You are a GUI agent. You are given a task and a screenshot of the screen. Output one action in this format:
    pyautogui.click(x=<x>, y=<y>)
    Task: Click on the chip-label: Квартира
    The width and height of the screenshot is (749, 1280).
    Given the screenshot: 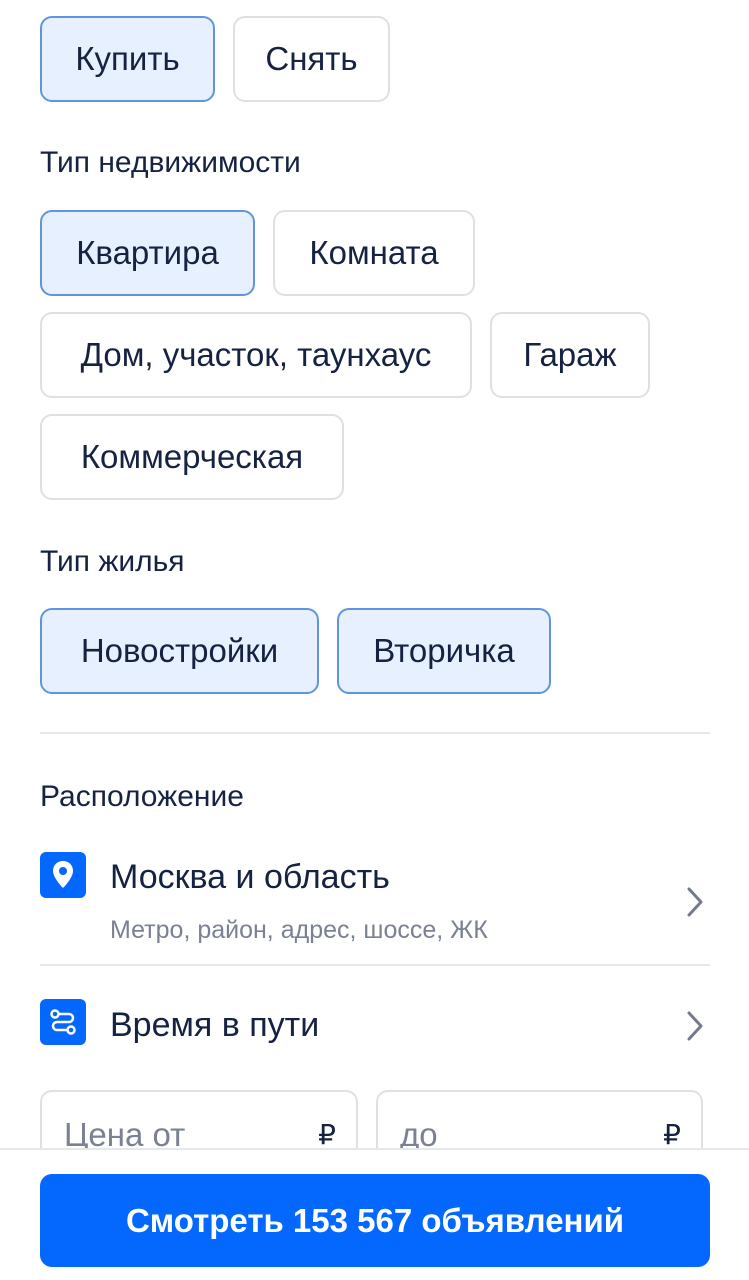 What is the action you would take?
    pyautogui.click(x=147, y=252)
    